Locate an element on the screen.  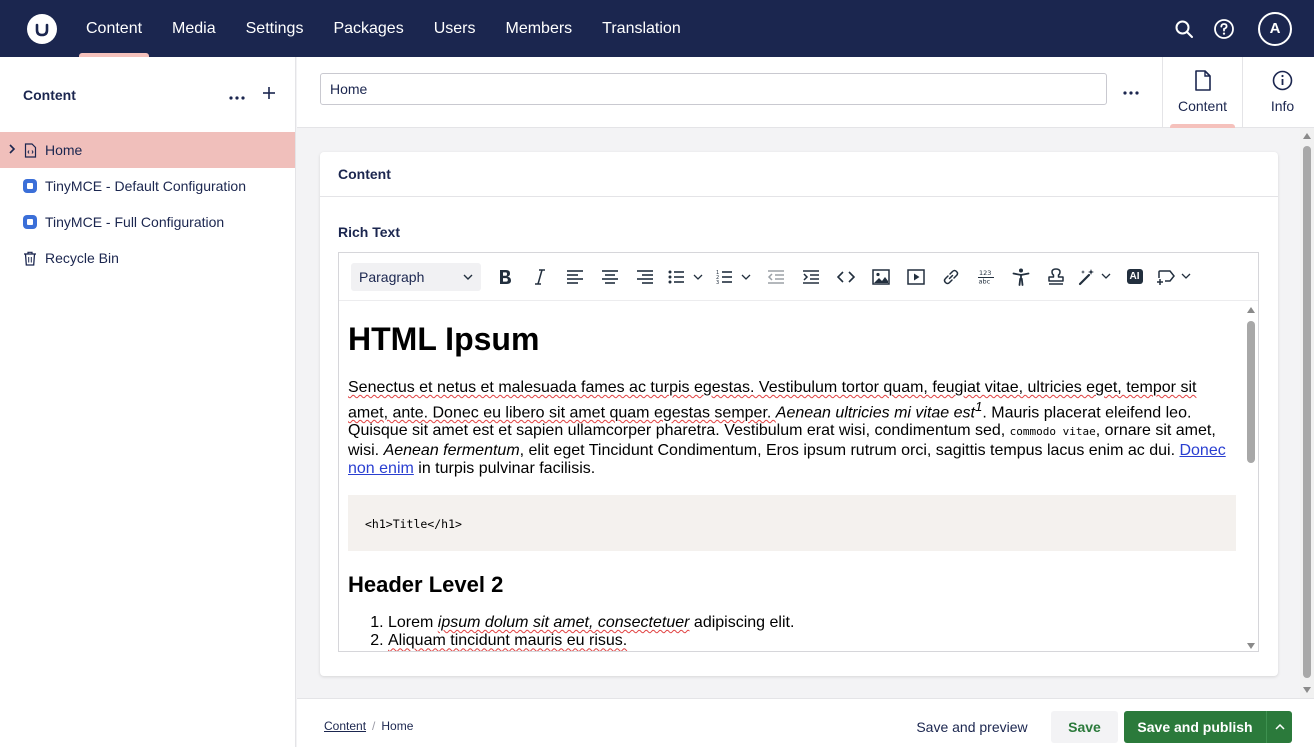
tree-item-label: Recycle Bin is located at coordinates (82, 258).